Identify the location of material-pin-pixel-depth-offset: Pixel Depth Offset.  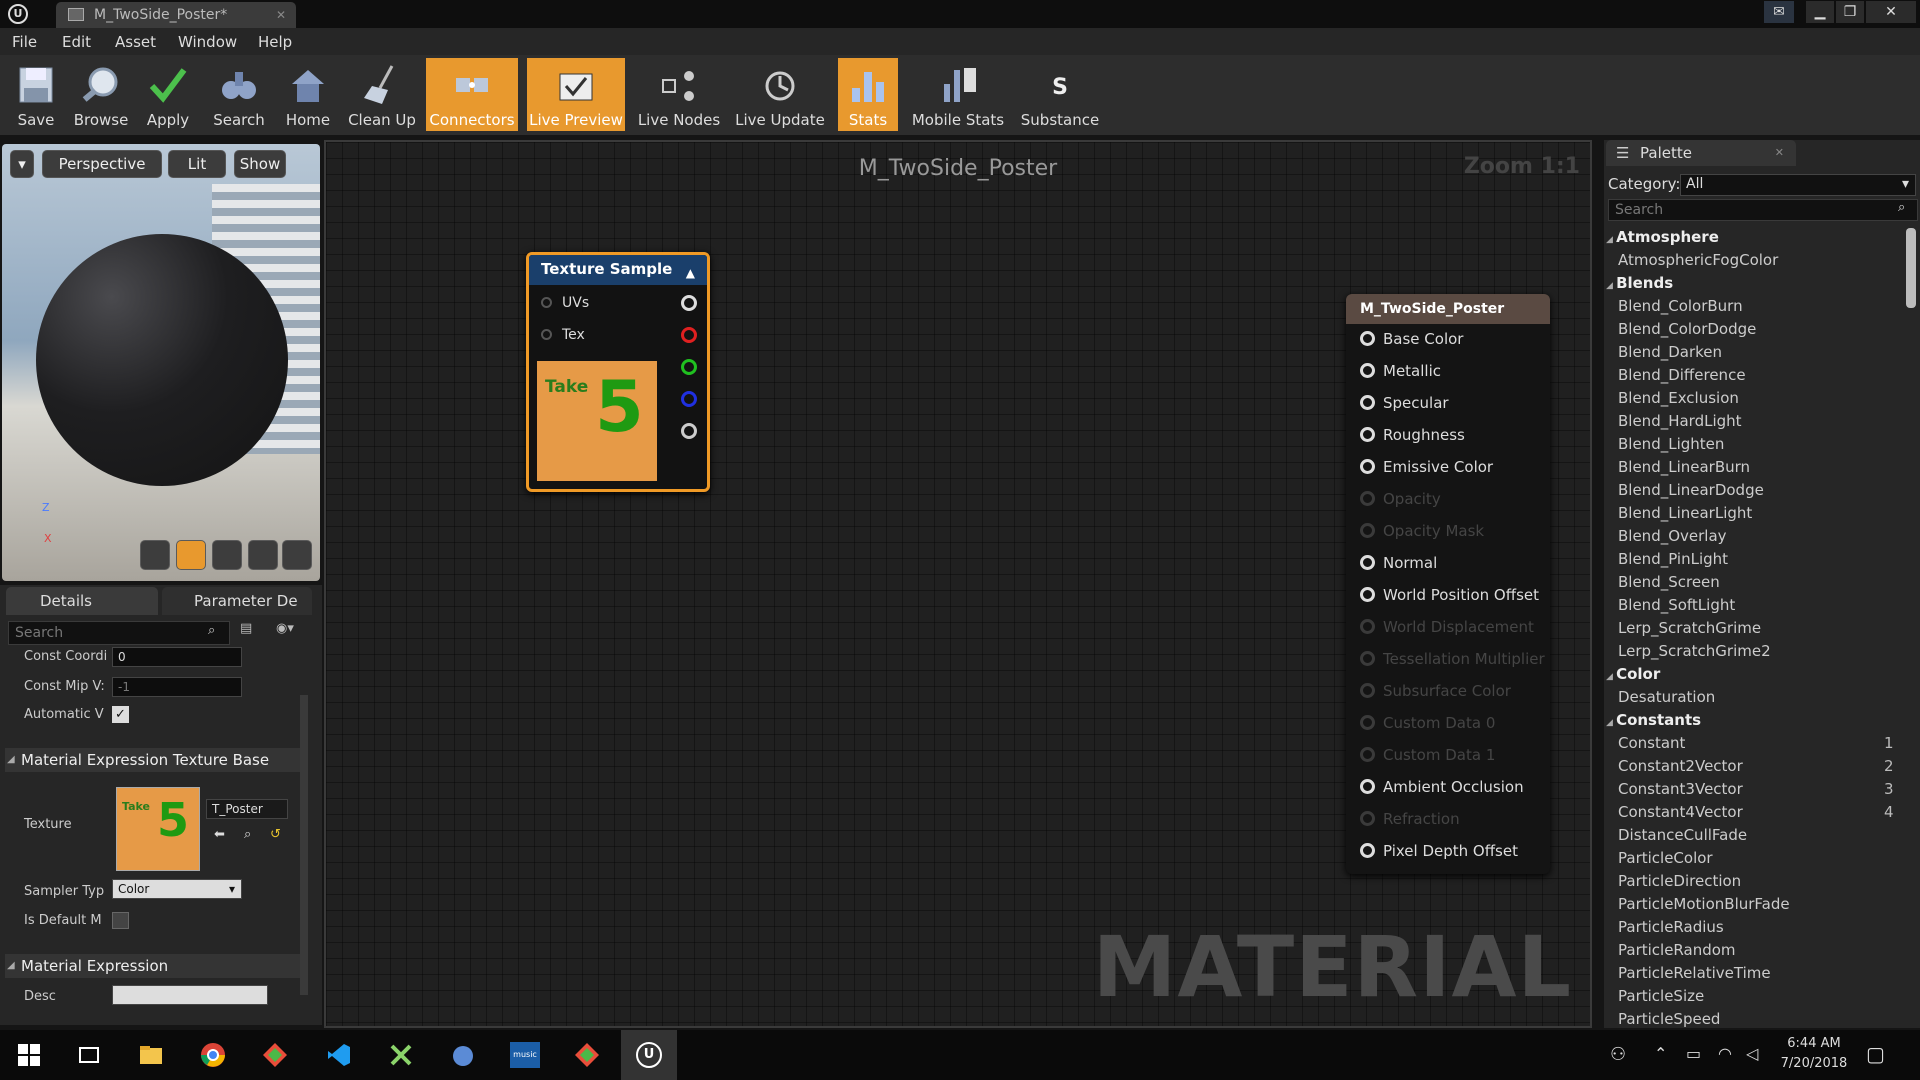
(1439, 851).